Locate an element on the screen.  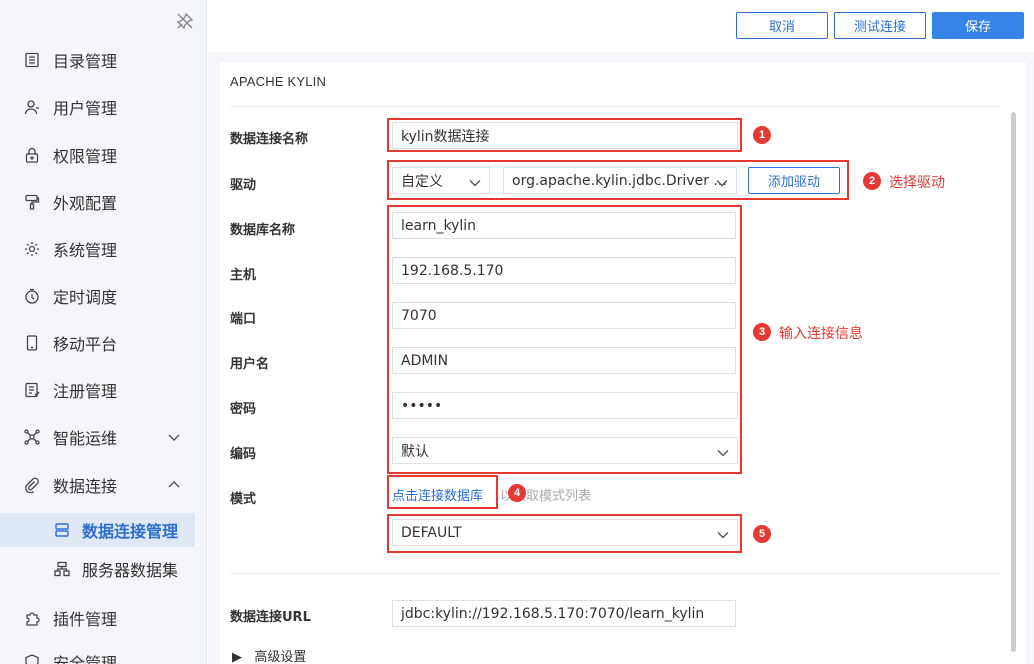
schema-label: 模式 is located at coordinates (243, 499).